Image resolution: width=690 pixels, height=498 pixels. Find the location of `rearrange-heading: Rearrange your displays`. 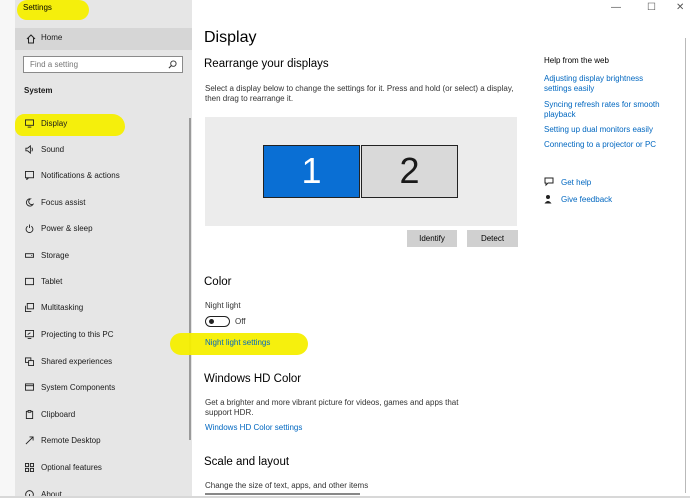

rearrange-heading: Rearrange your displays is located at coordinates (266, 64).